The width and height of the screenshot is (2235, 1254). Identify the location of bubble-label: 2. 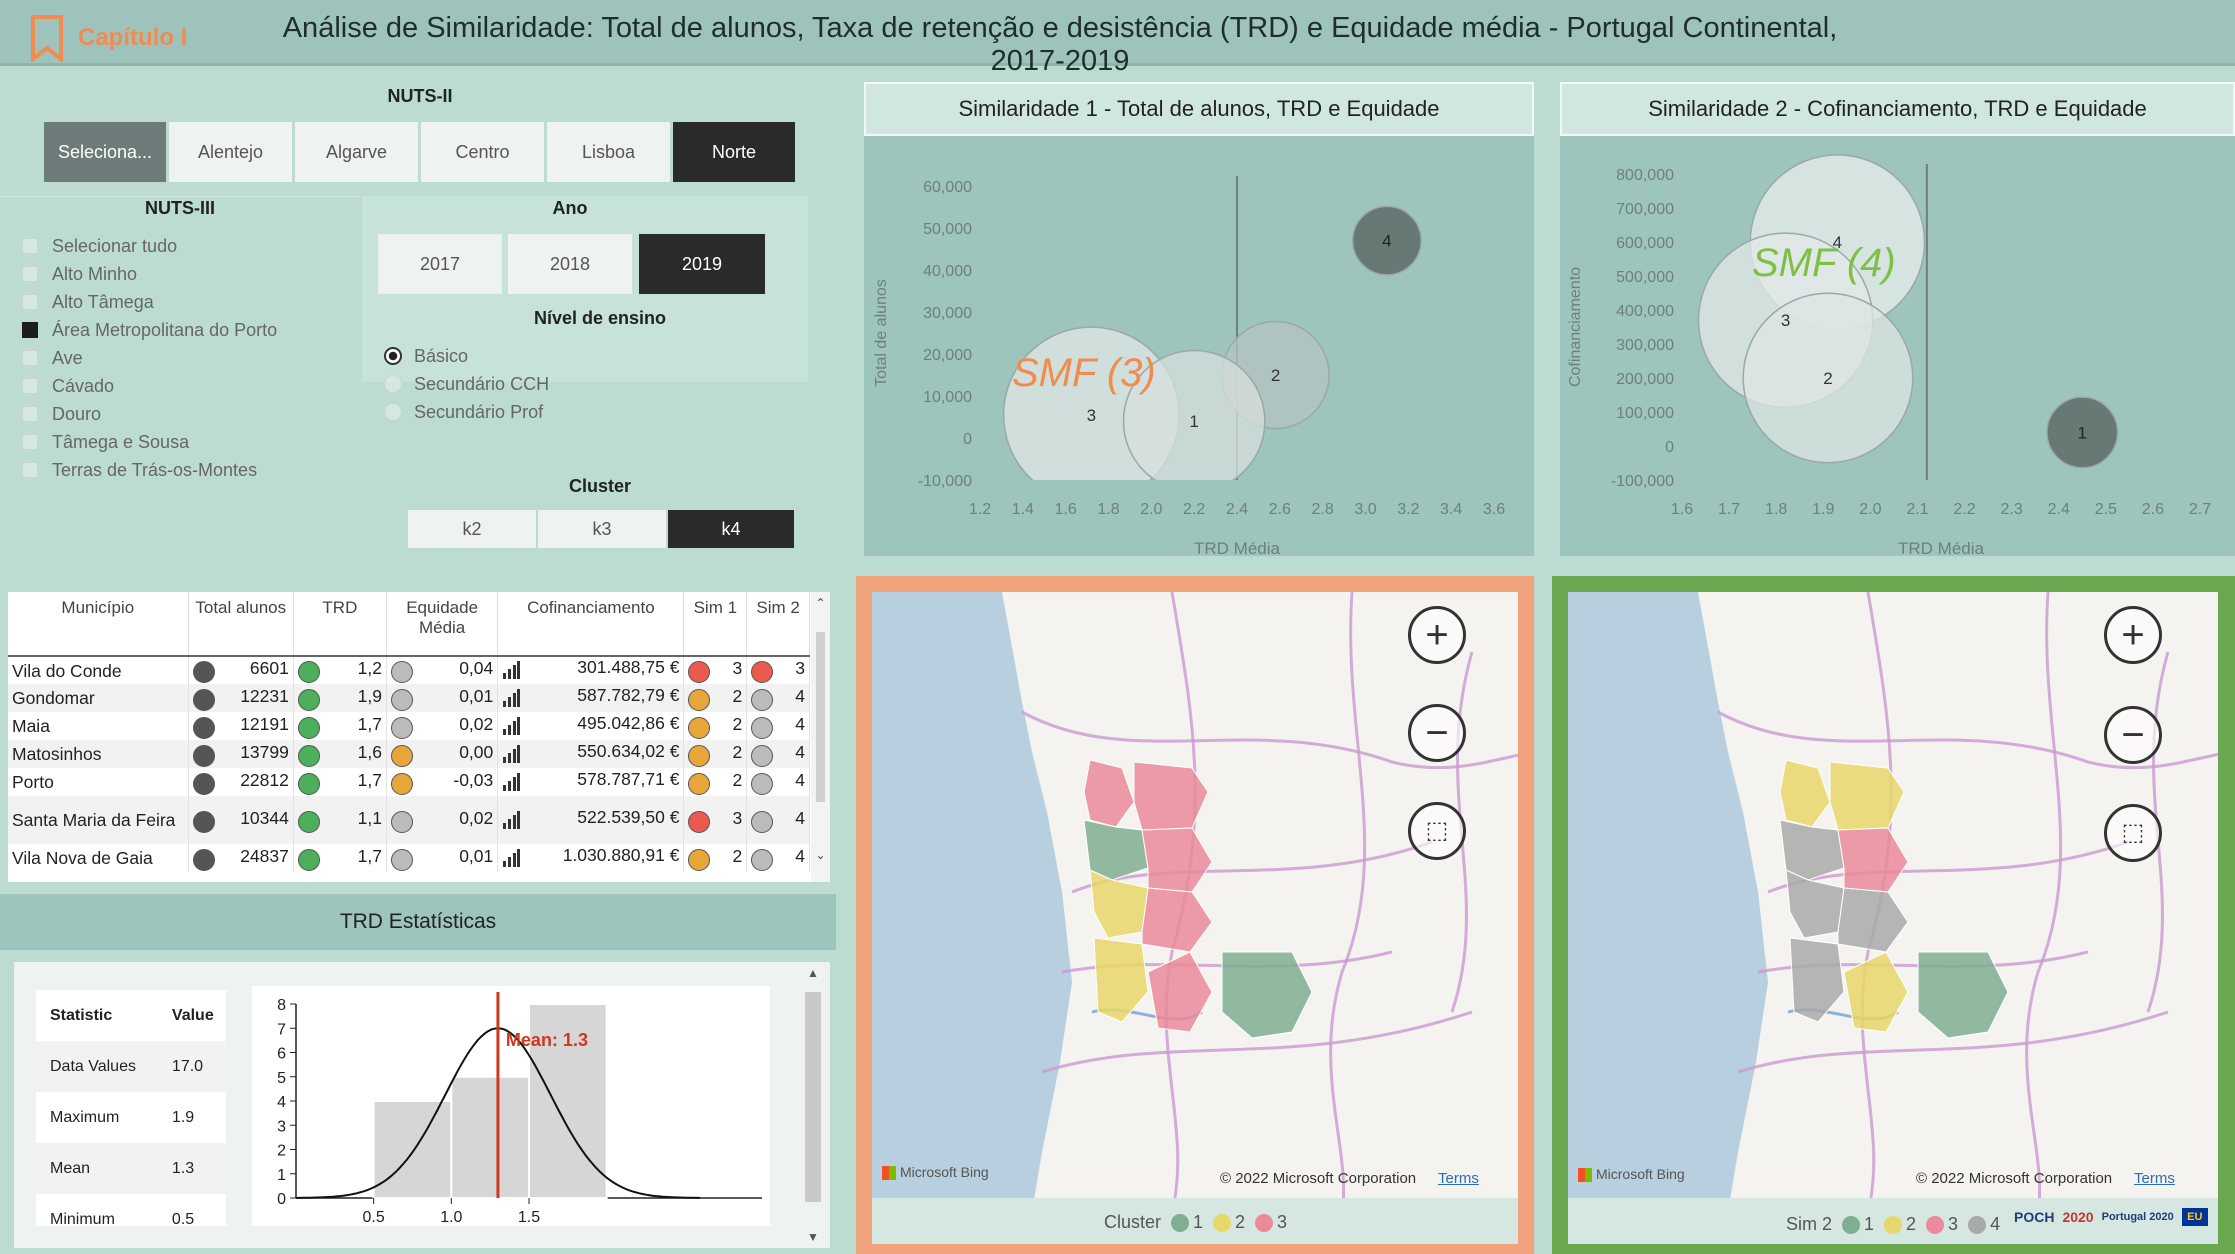
(1275, 375).